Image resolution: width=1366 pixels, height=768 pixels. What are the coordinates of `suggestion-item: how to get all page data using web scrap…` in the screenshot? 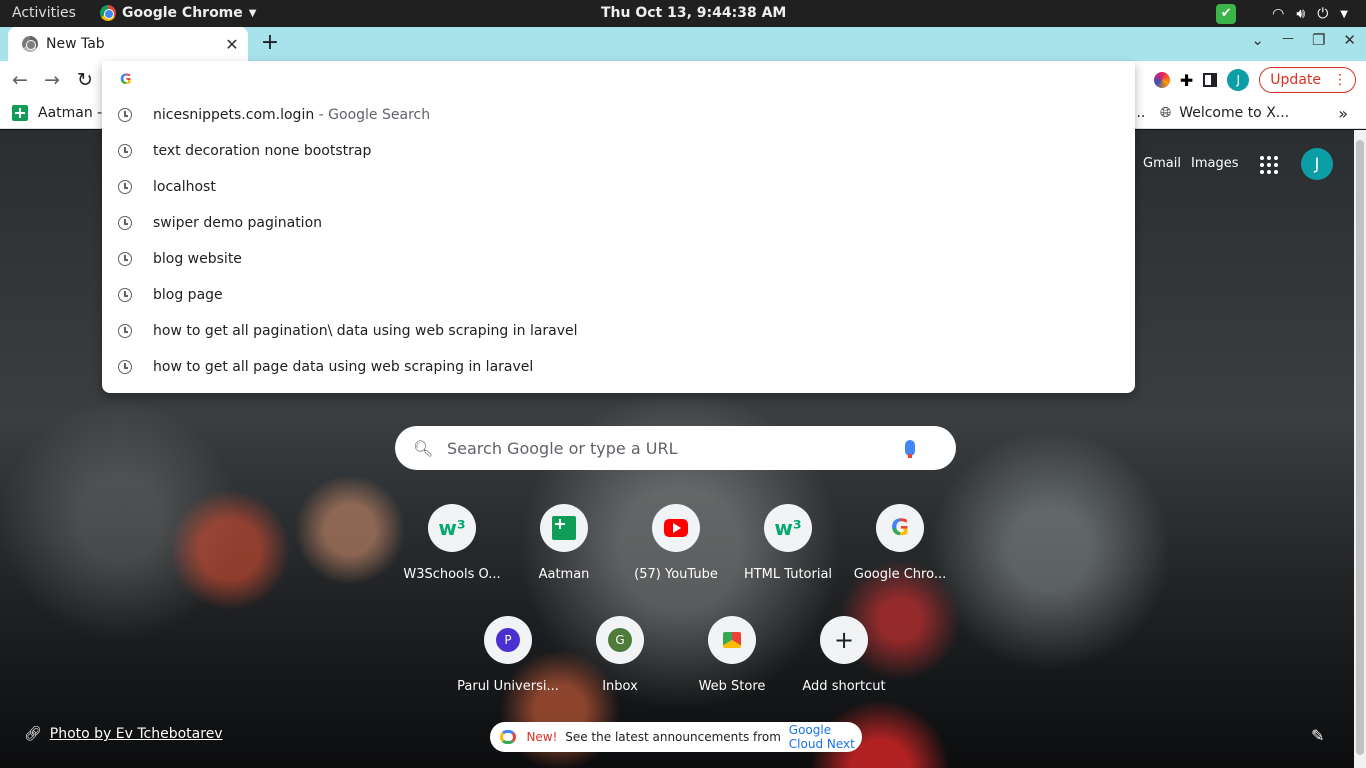 It's located at (618, 367).